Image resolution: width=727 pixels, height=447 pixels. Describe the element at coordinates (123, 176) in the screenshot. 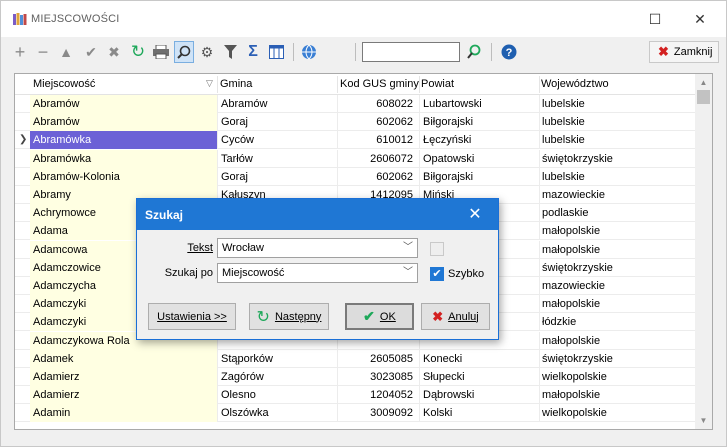

I see `cell-miejscowosc: Abramów-Kolonia` at that location.